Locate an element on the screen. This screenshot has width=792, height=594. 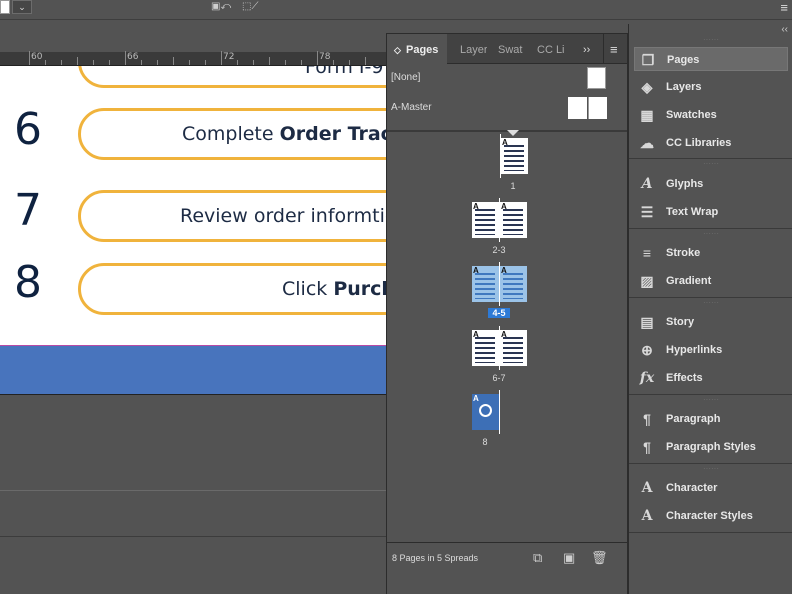
step-number: 7 is located at coordinates (28, 210).